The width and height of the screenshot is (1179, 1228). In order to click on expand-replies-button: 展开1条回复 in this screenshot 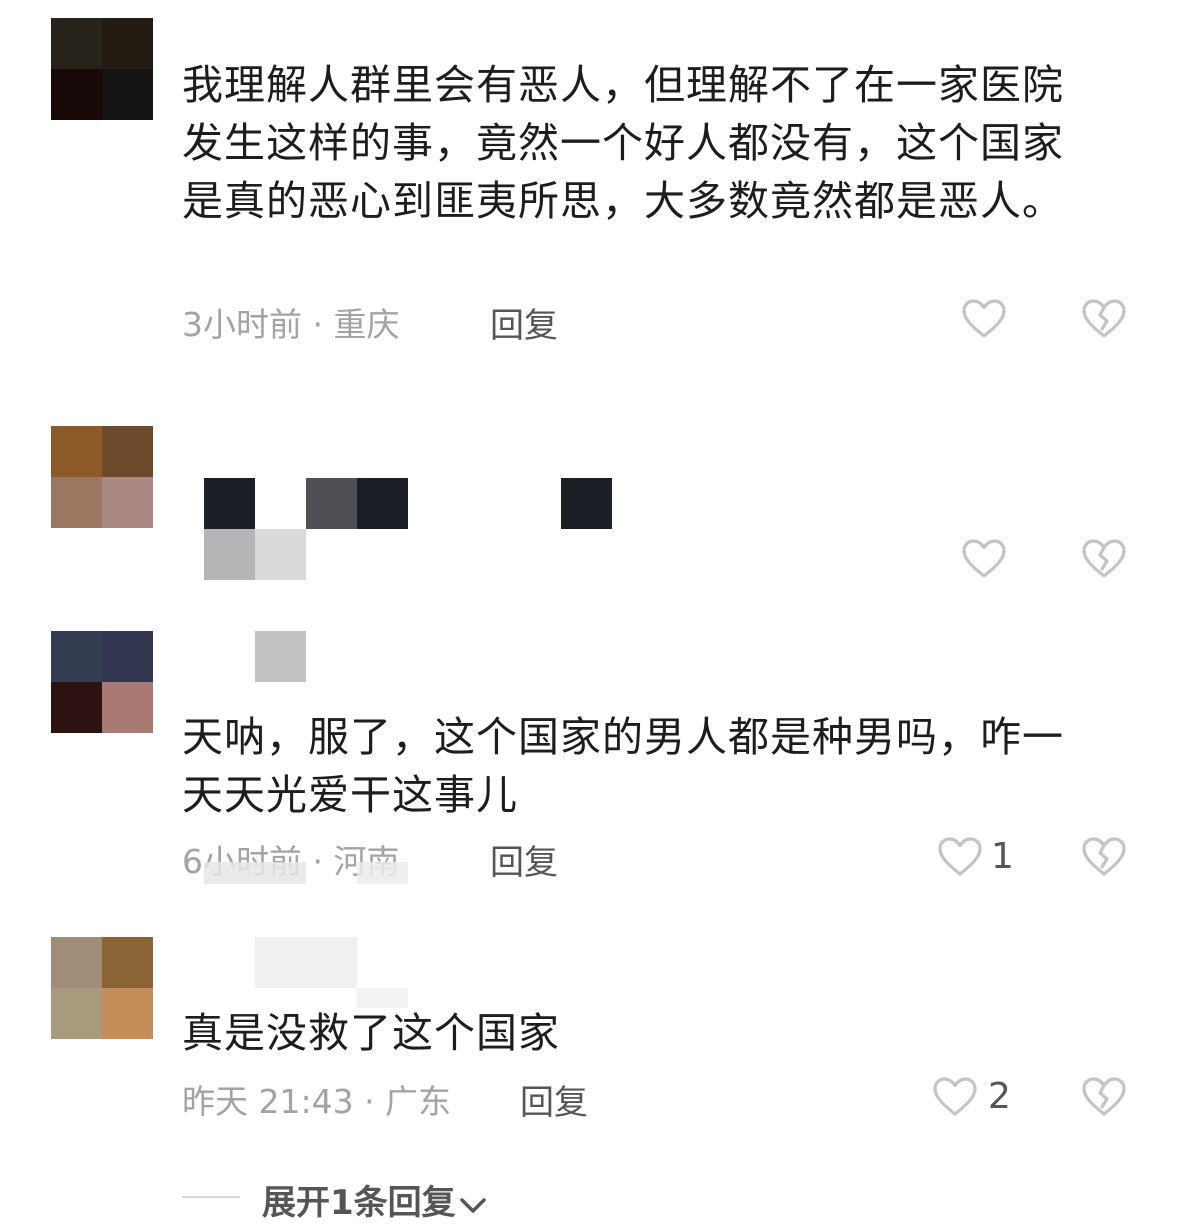, I will do `click(375, 1199)`.